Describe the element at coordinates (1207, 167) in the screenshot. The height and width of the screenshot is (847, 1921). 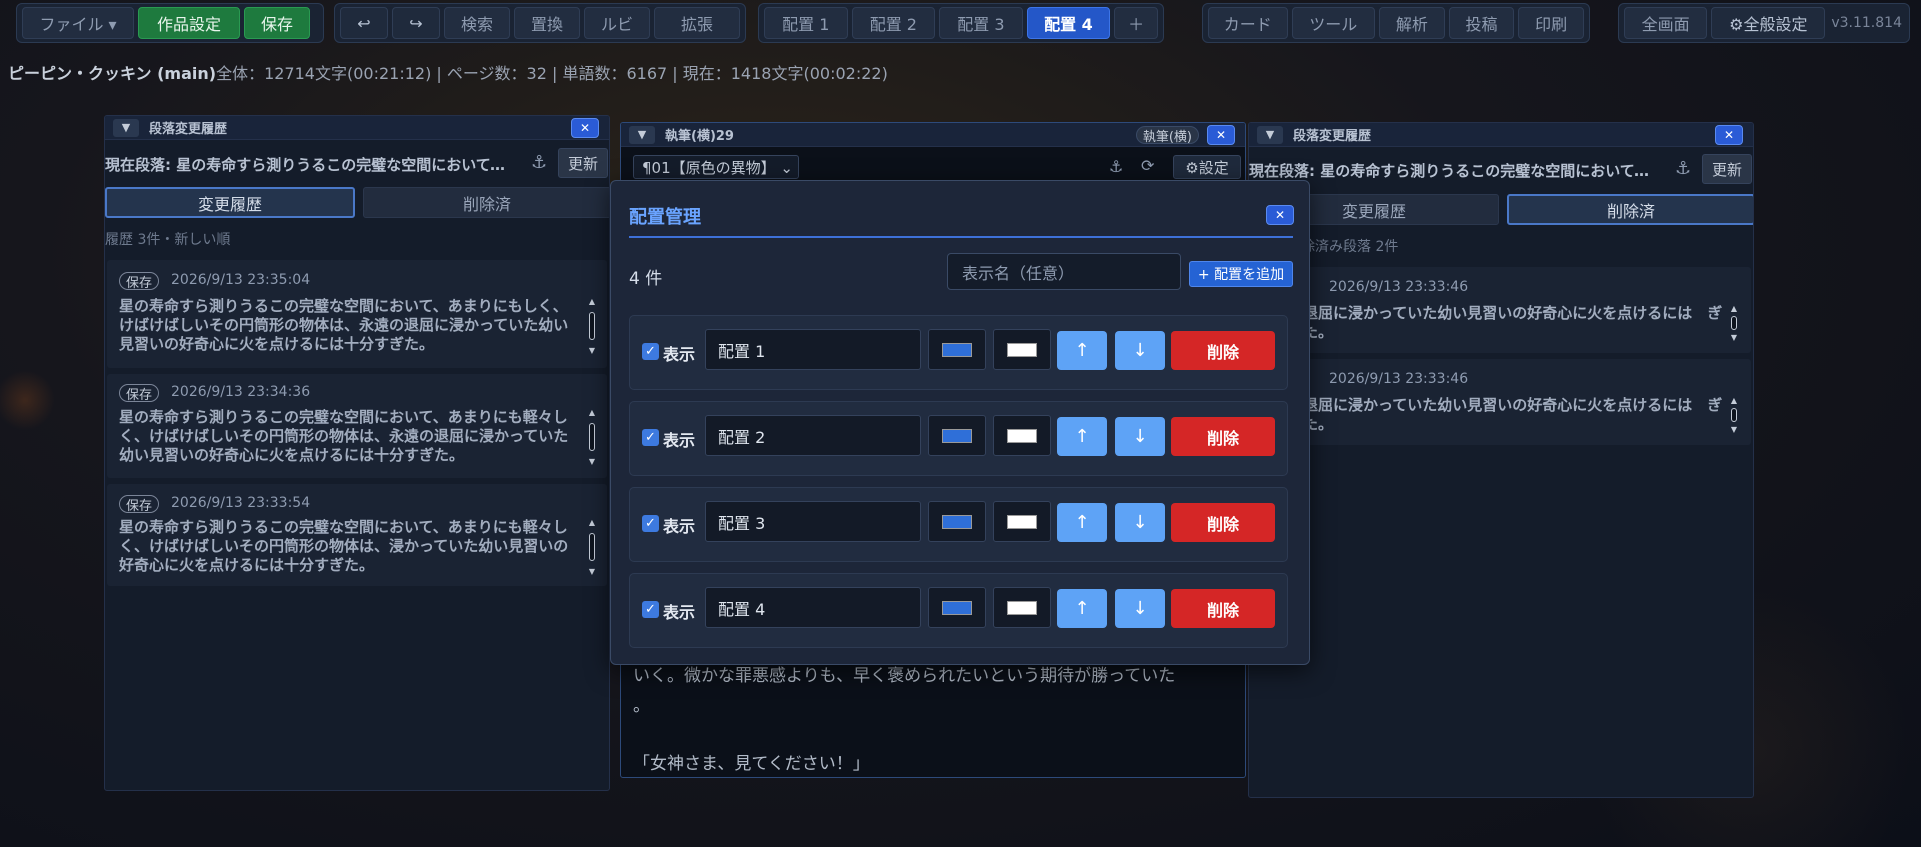
I see `editor-settings-button: ⚙設定` at that location.